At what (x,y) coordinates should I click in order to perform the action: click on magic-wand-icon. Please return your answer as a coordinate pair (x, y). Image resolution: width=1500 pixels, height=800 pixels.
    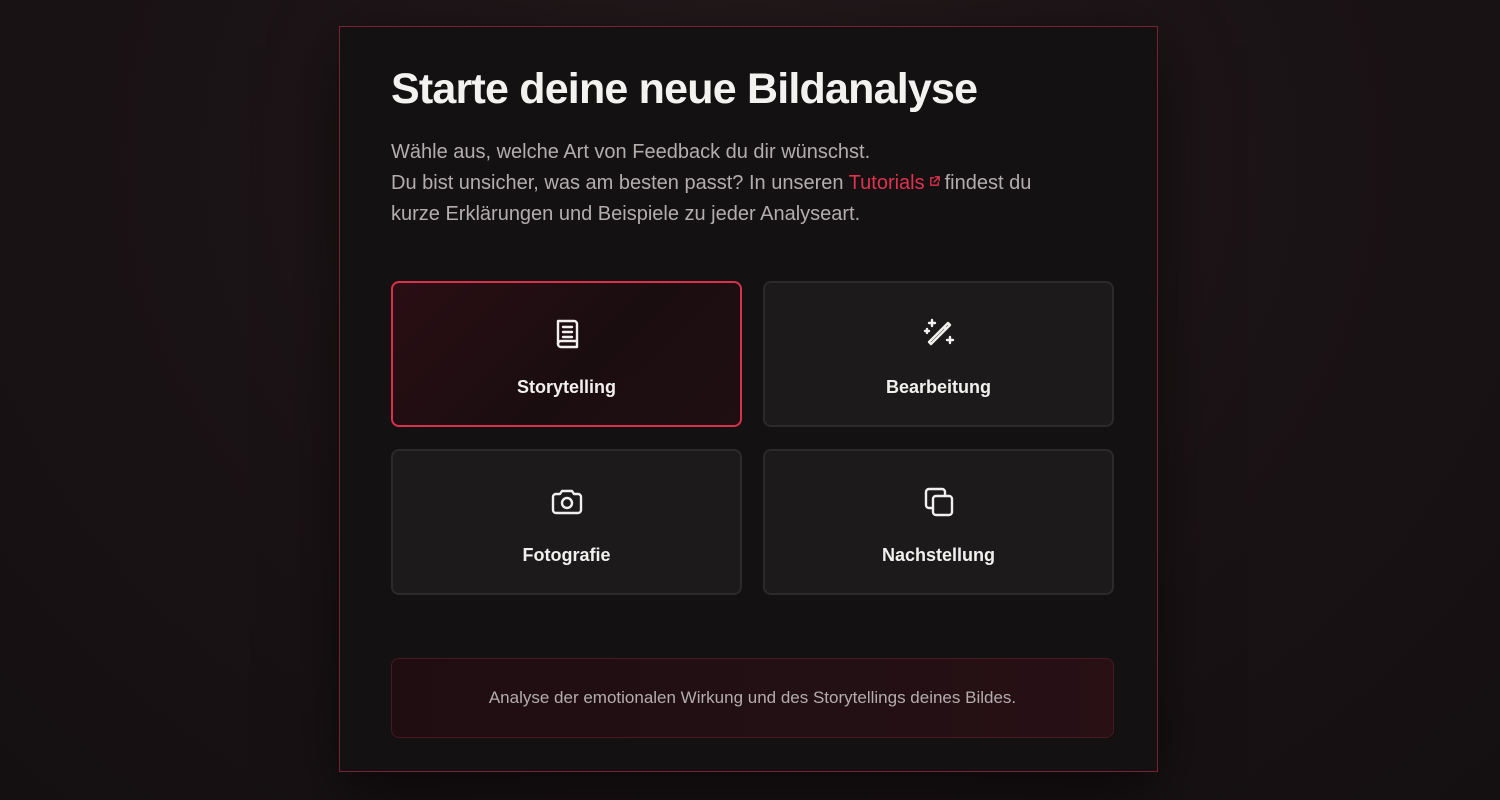
    Looking at the image, I should click on (938, 332).